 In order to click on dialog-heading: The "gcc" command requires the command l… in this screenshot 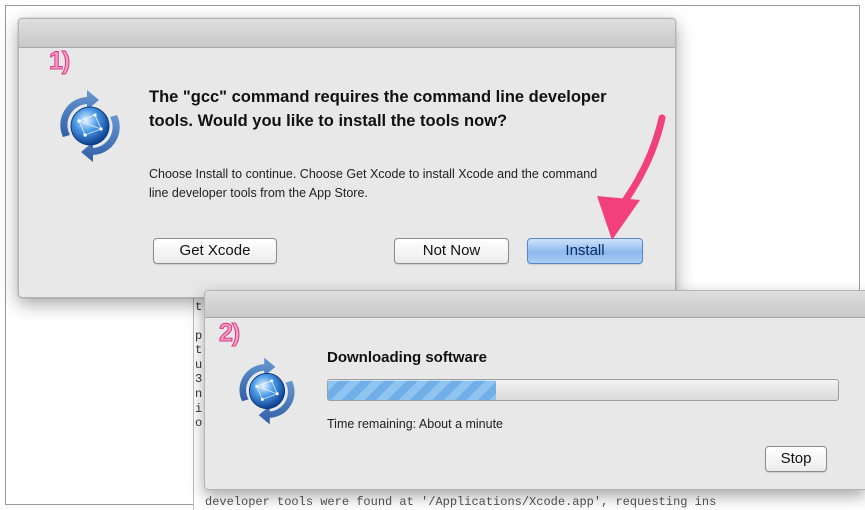, I will do `click(378, 109)`.